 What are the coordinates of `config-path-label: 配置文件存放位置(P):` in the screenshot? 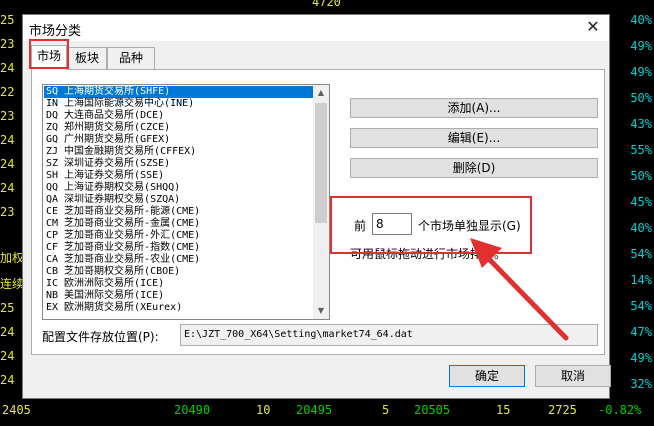 It's located at (100, 337).